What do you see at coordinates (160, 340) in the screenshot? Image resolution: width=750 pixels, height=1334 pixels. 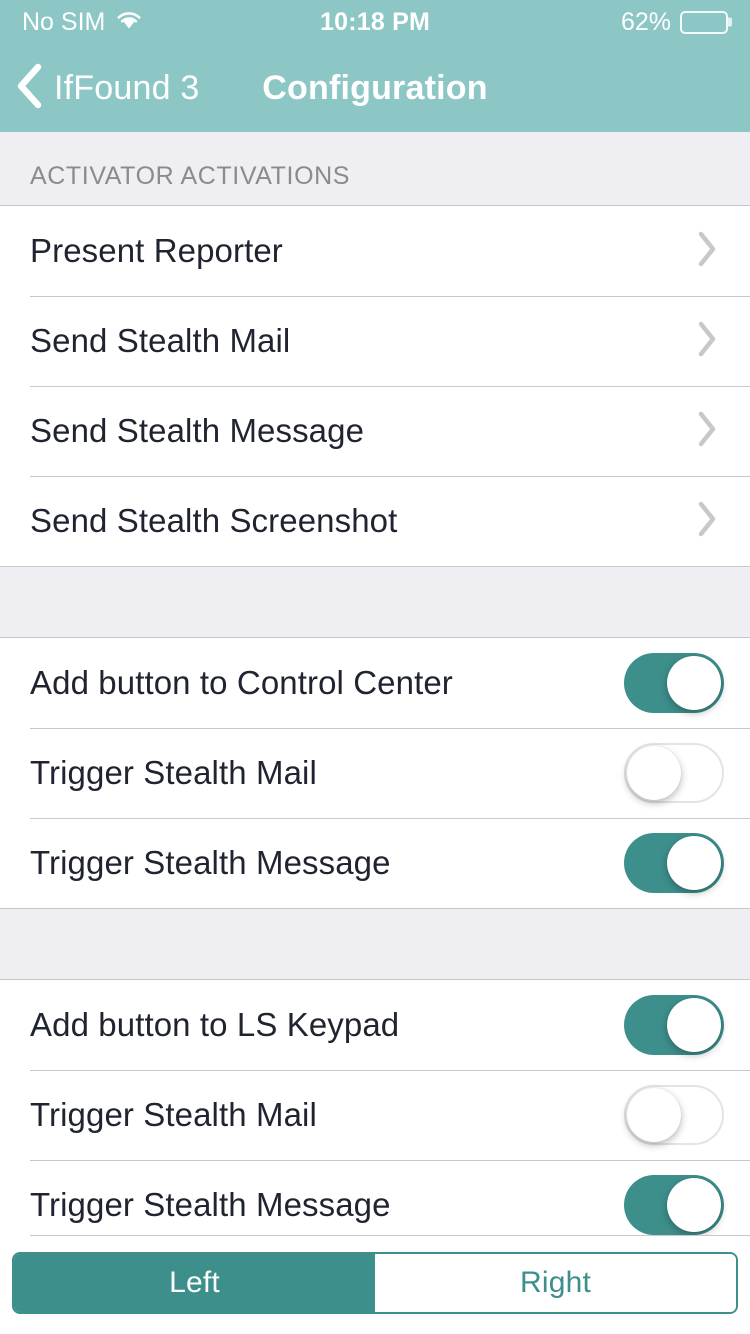 I see `row-label: Send Stealth Mail` at bounding box center [160, 340].